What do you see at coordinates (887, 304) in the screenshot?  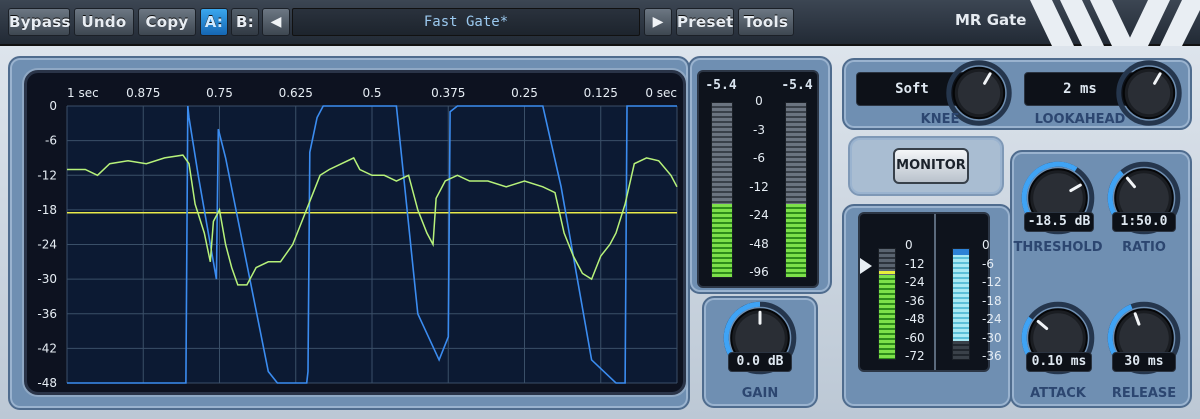 I see `input-level-meter` at bounding box center [887, 304].